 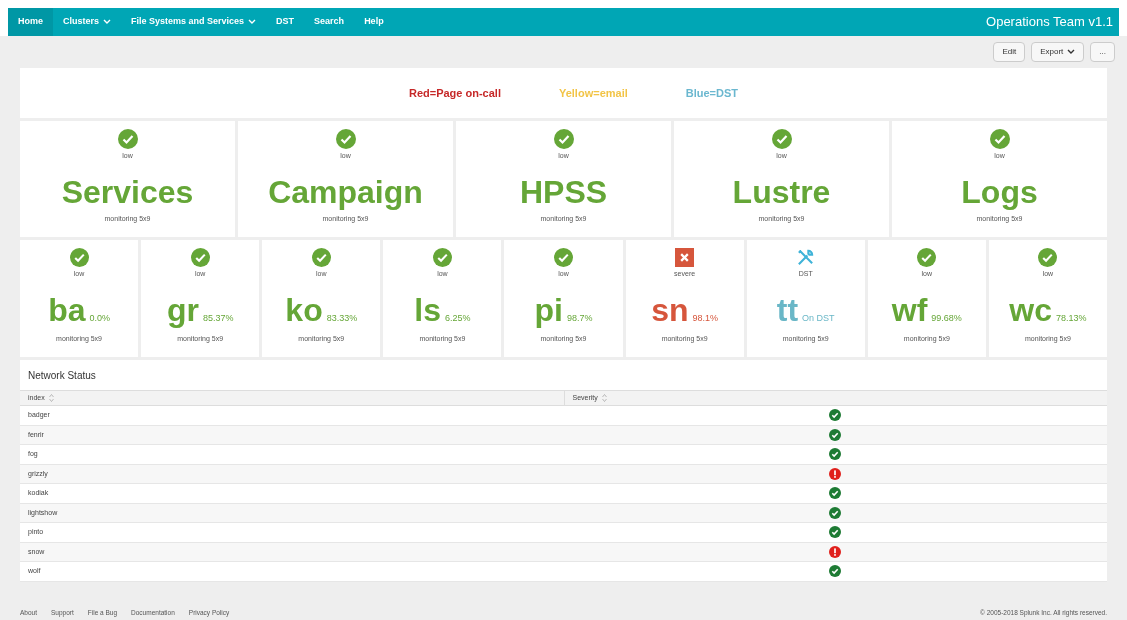 What do you see at coordinates (454, 93) in the screenshot?
I see `legend-label: Red=Page on-call` at bounding box center [454, 93].